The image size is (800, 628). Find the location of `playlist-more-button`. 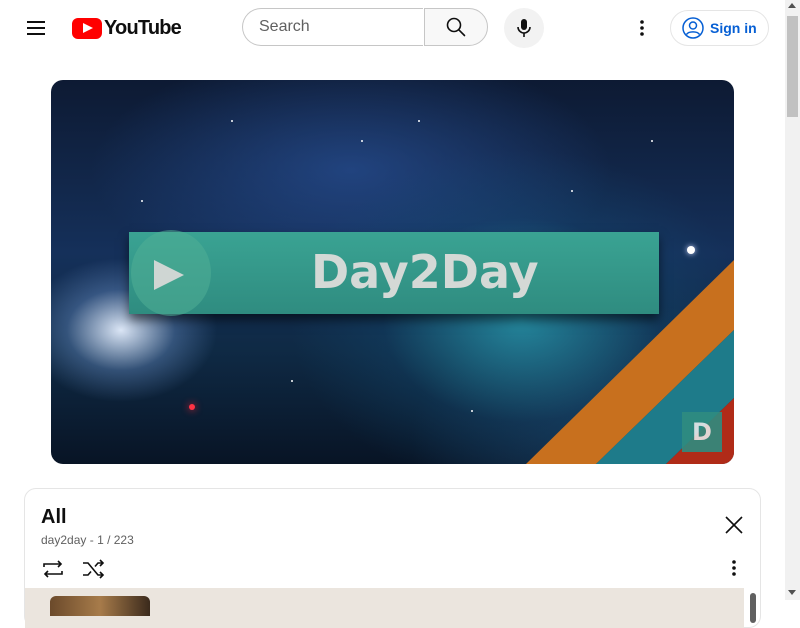

playlist-more-button is located at coordinates (734, 568).